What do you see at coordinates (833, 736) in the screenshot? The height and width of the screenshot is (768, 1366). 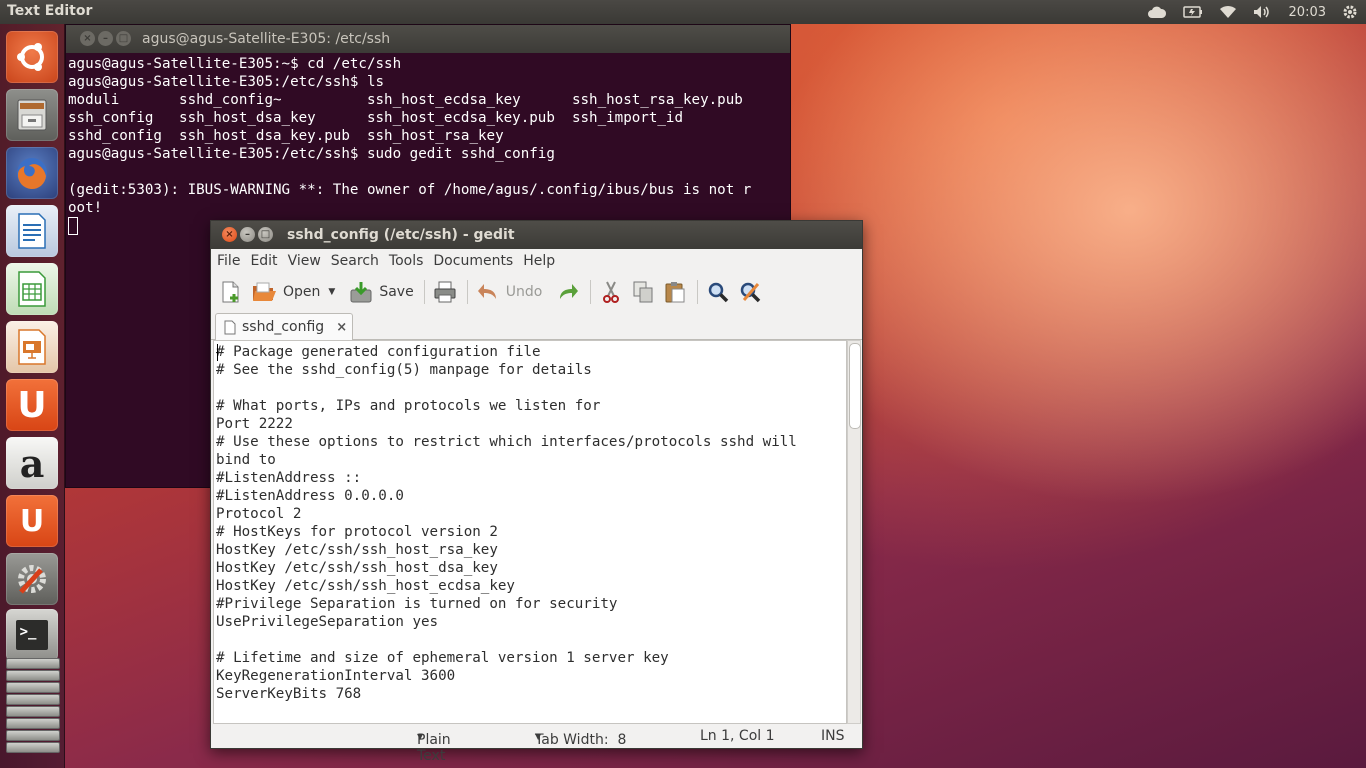 I see `insert-mode: INS` at bounding box center [833, 736].